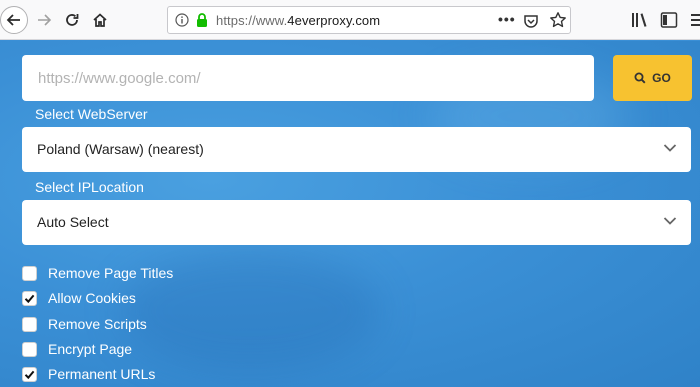 The image size is (700, 387). Describe the element at coordinates (90, 349) in the screenshot. I see `option-label: Encrypt Page` at that location.